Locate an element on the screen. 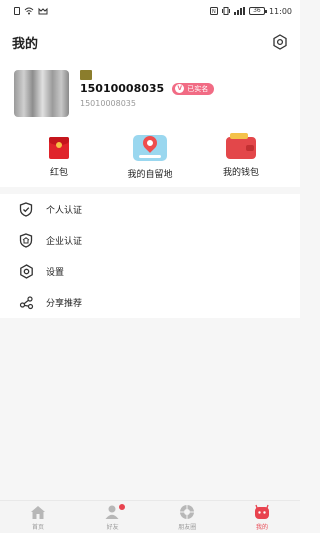 Image resolution: width=320 pixels, height=533 pixels. signal-icon is located at coordinates (239, 11).